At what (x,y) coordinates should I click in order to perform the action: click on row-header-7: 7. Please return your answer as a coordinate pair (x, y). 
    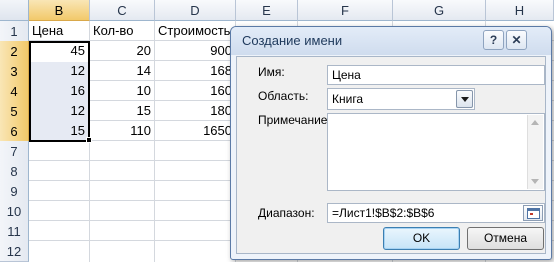
    Looking at the image, I should click on (14, 151).